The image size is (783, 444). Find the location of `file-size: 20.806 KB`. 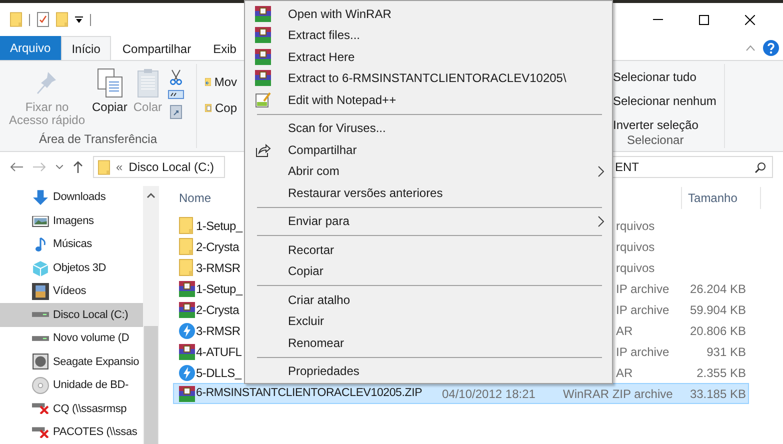

file-size: 20.806 KB is located at coordinates (717, 331).